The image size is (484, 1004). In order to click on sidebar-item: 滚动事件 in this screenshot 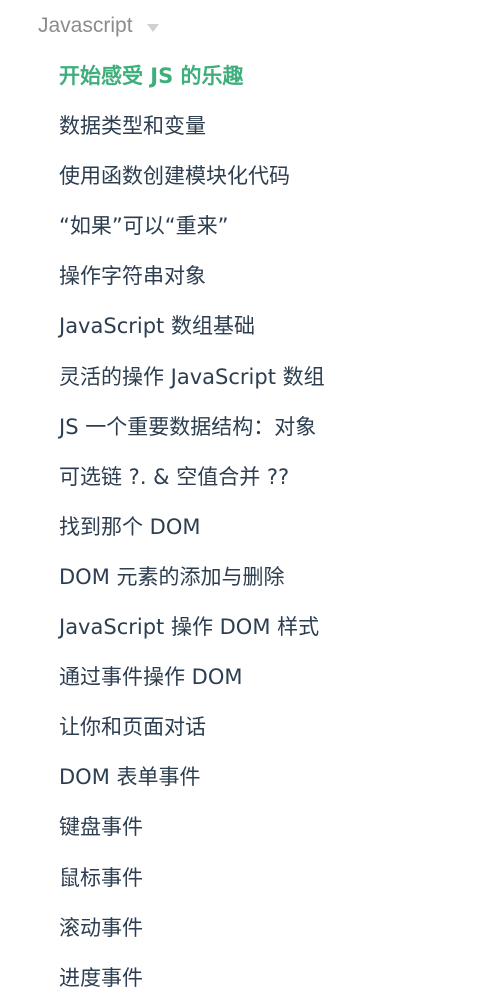, I will do `click(192, 928)`.